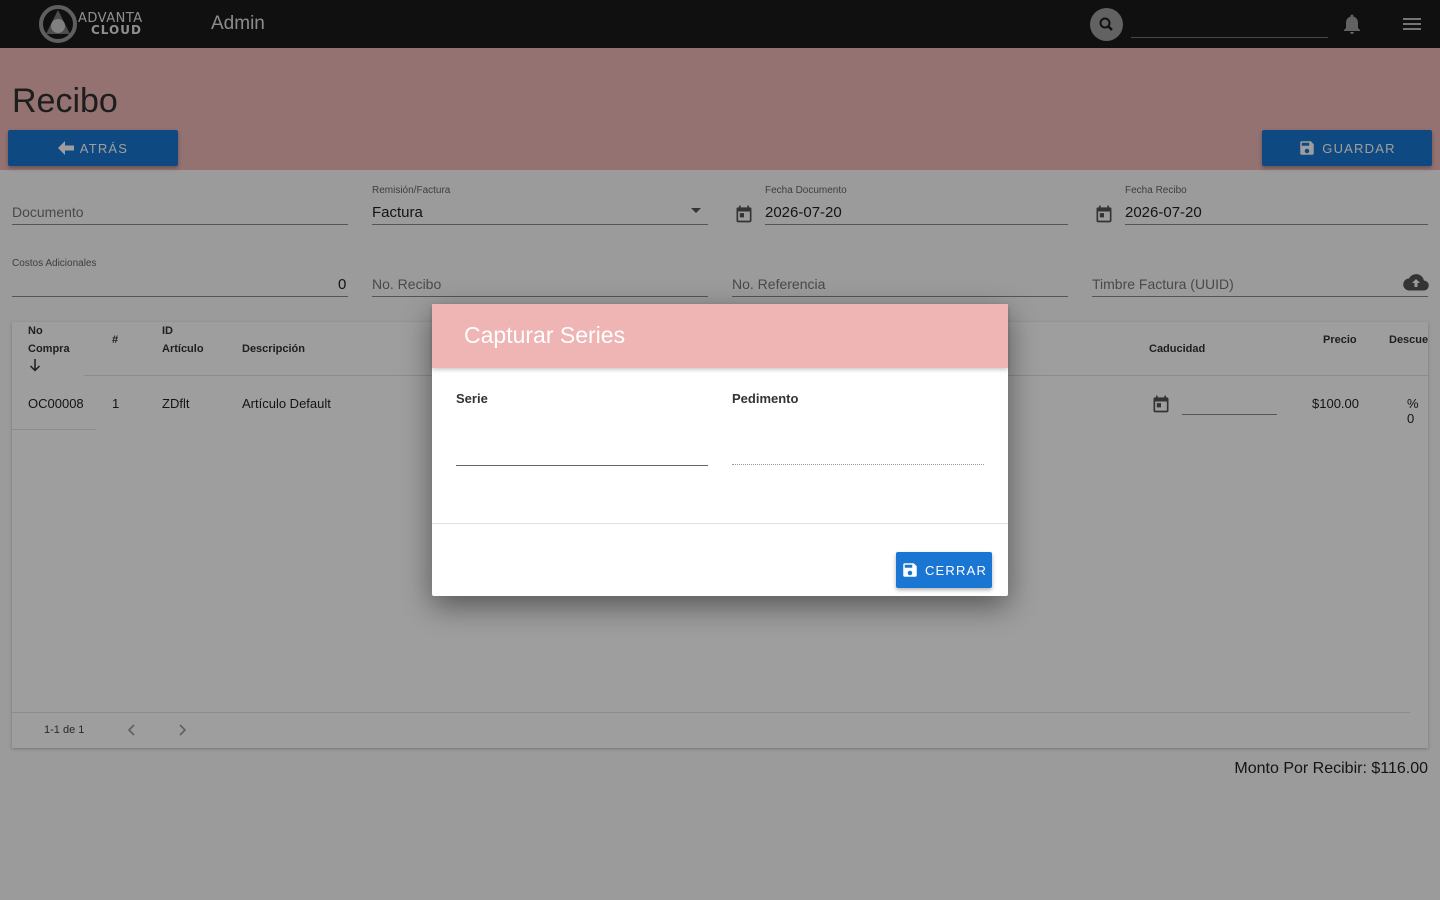 Image resolution: width=1440 pixels, height=900 pixels. Describe the element at coordinates (858, 464) in the screenshot. I see `pedimento-input` at that location.